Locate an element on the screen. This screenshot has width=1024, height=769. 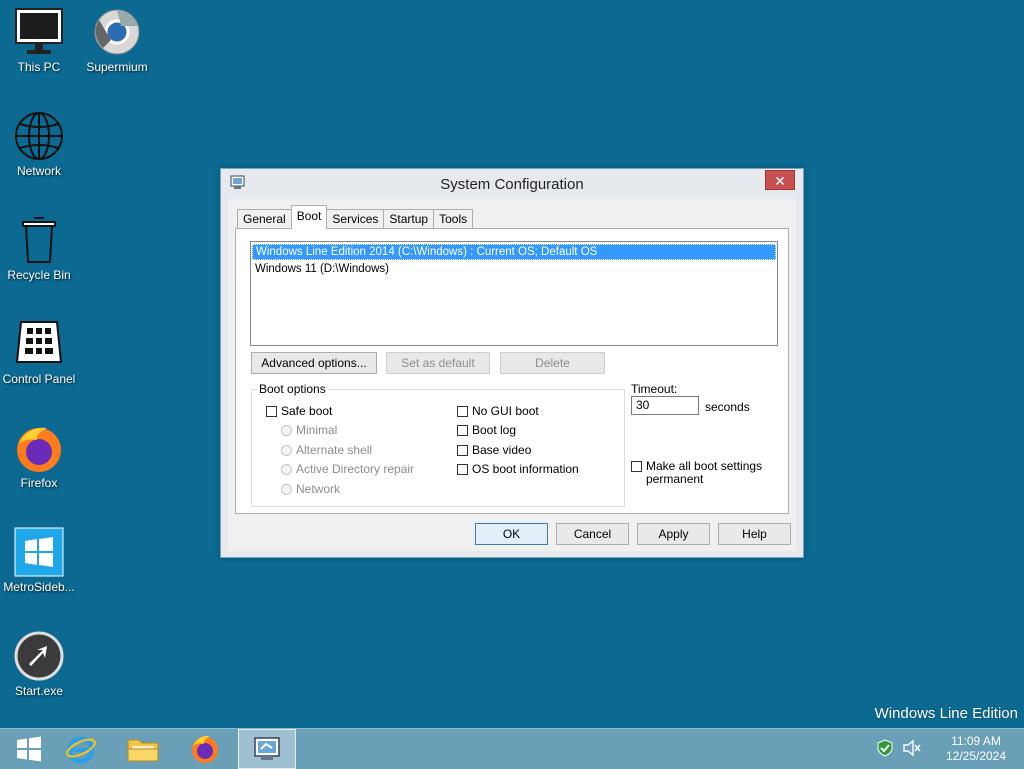
os-boot-info-label: OS boot information is located at coordinates (525, 469).